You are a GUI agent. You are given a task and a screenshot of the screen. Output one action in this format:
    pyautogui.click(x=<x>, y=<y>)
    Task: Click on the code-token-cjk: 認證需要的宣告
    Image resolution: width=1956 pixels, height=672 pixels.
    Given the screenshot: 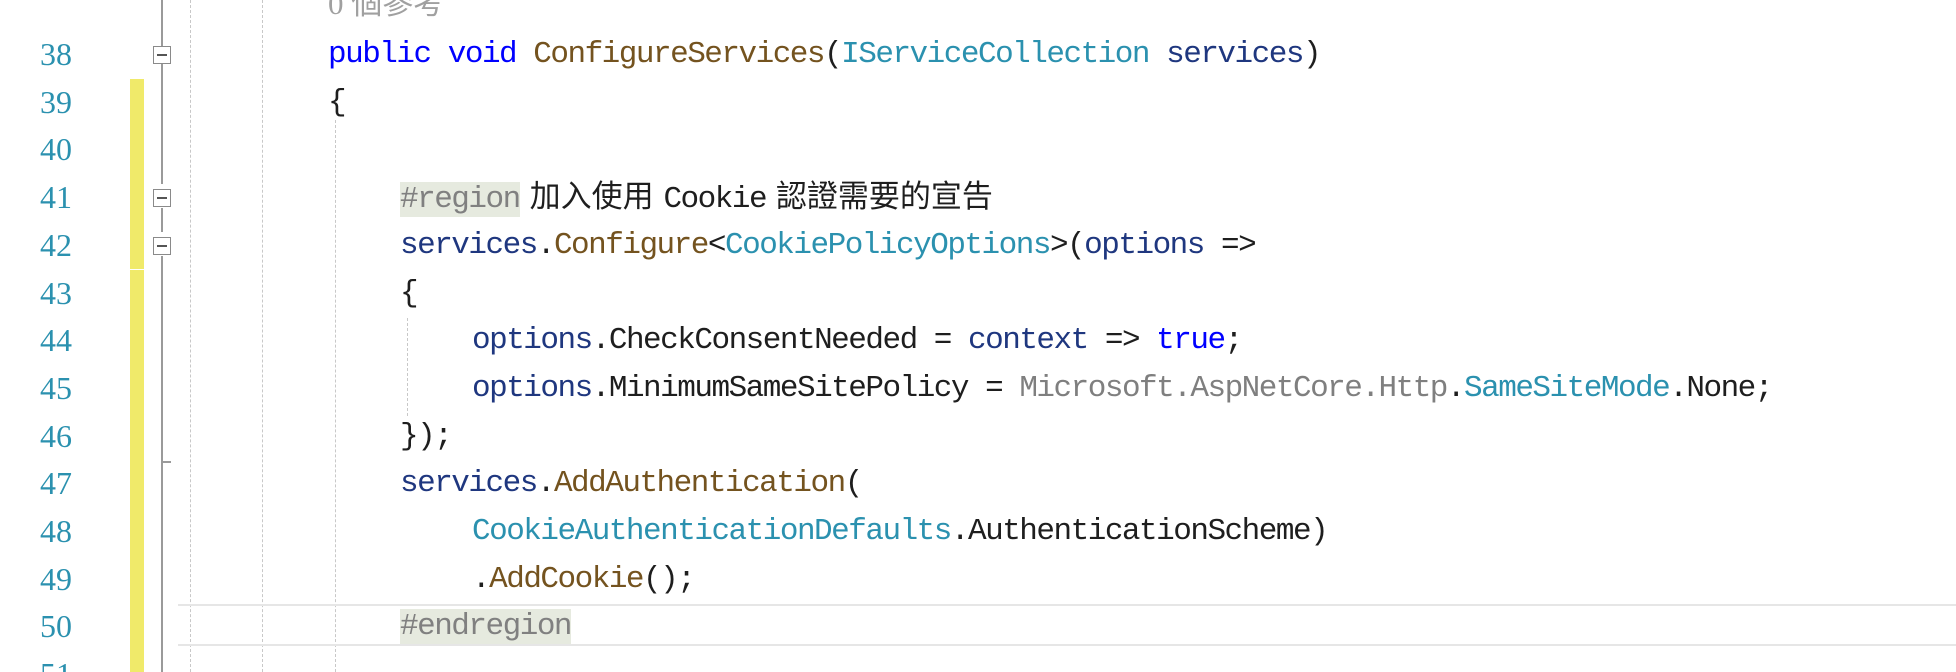 What is the action you would take?
    pyautogui.click(x=879, y=197)
    